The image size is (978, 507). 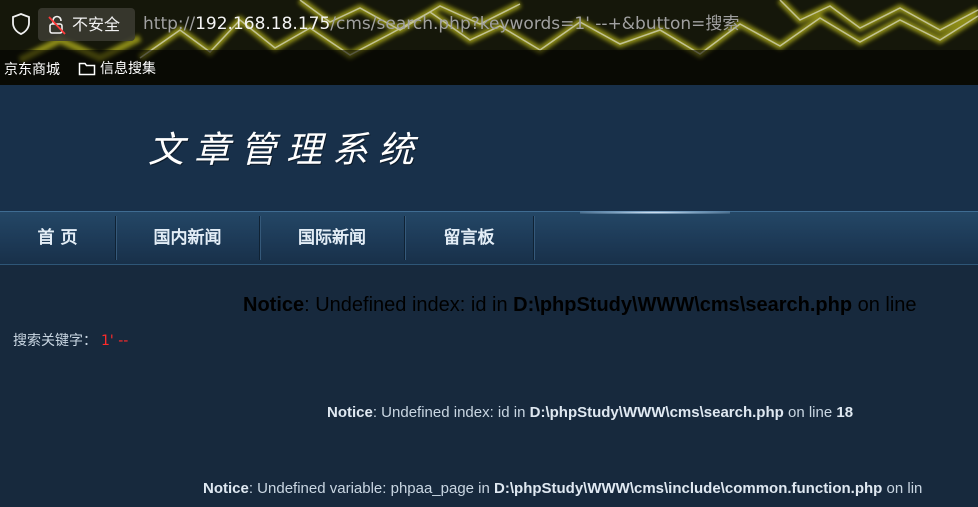 What do you see at coordinates (187, 238) in the screenshot?
I see `nav-item-domestic-news: 国内新闻` at bounding box center [187, 238].